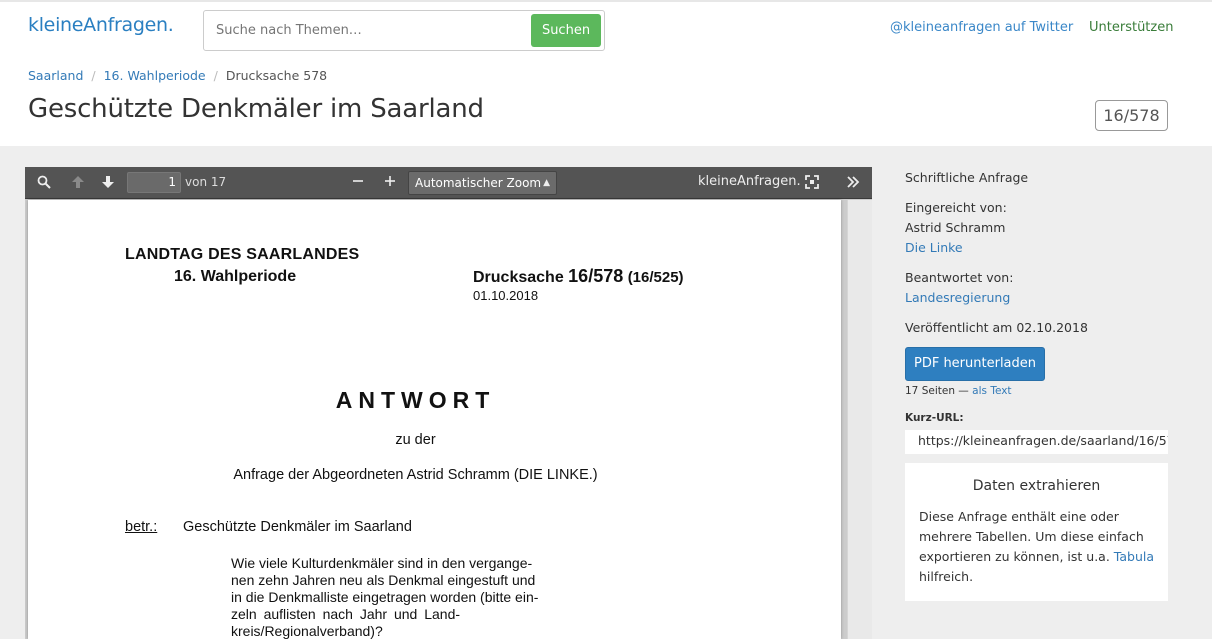 The width and height of the screenshot is (1212, 639). Describe the element at coordinates (154, 182) in the screenshot. I see `page-number-input: 1` at that location.